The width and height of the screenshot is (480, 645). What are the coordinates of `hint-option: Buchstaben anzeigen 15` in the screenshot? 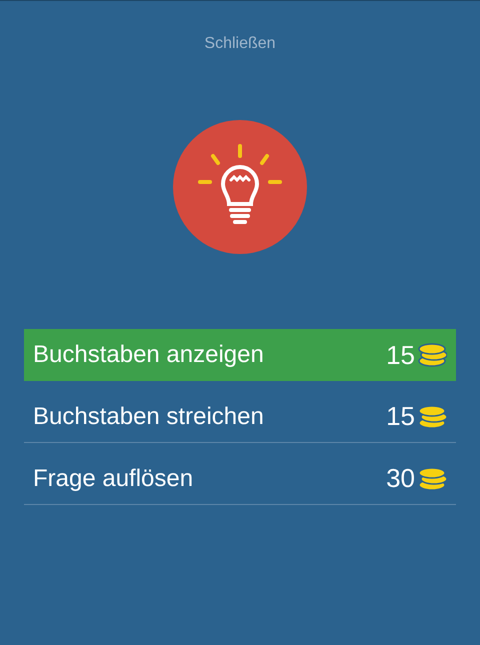 It's located at (240, 355).